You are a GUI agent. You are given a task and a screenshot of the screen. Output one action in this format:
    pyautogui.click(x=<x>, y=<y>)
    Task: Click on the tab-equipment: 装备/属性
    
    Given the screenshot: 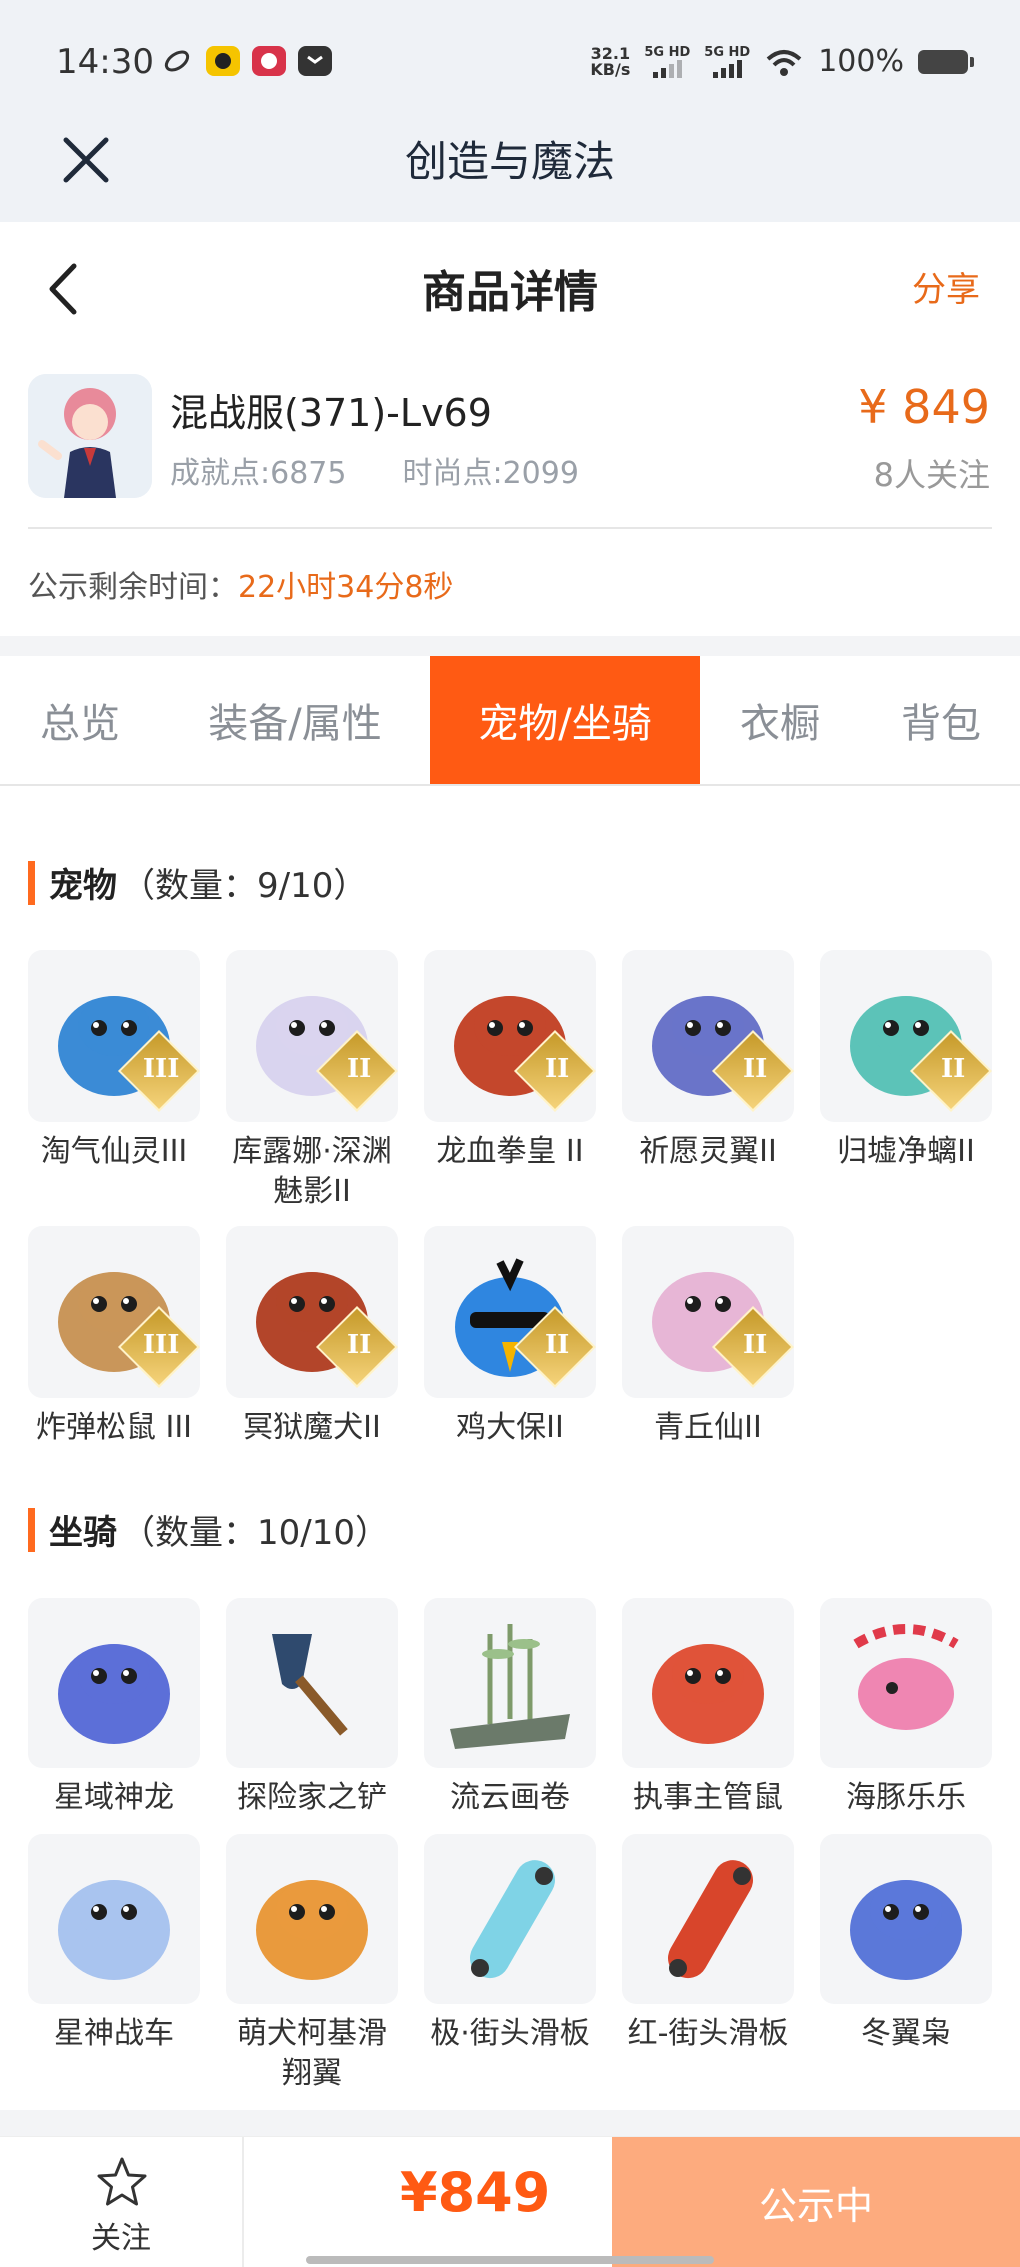 What is the action you would take?
    pyautogui.click(x=295, y=720)
    